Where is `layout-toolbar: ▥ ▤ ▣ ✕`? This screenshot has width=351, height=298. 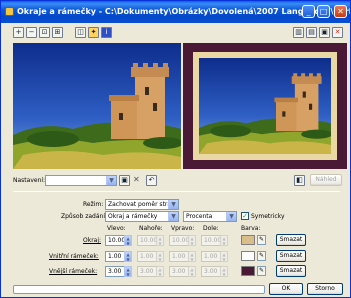
layout-toolbar: ▥ ▤ ▣ ✕ is located at coordinates (318, 33).